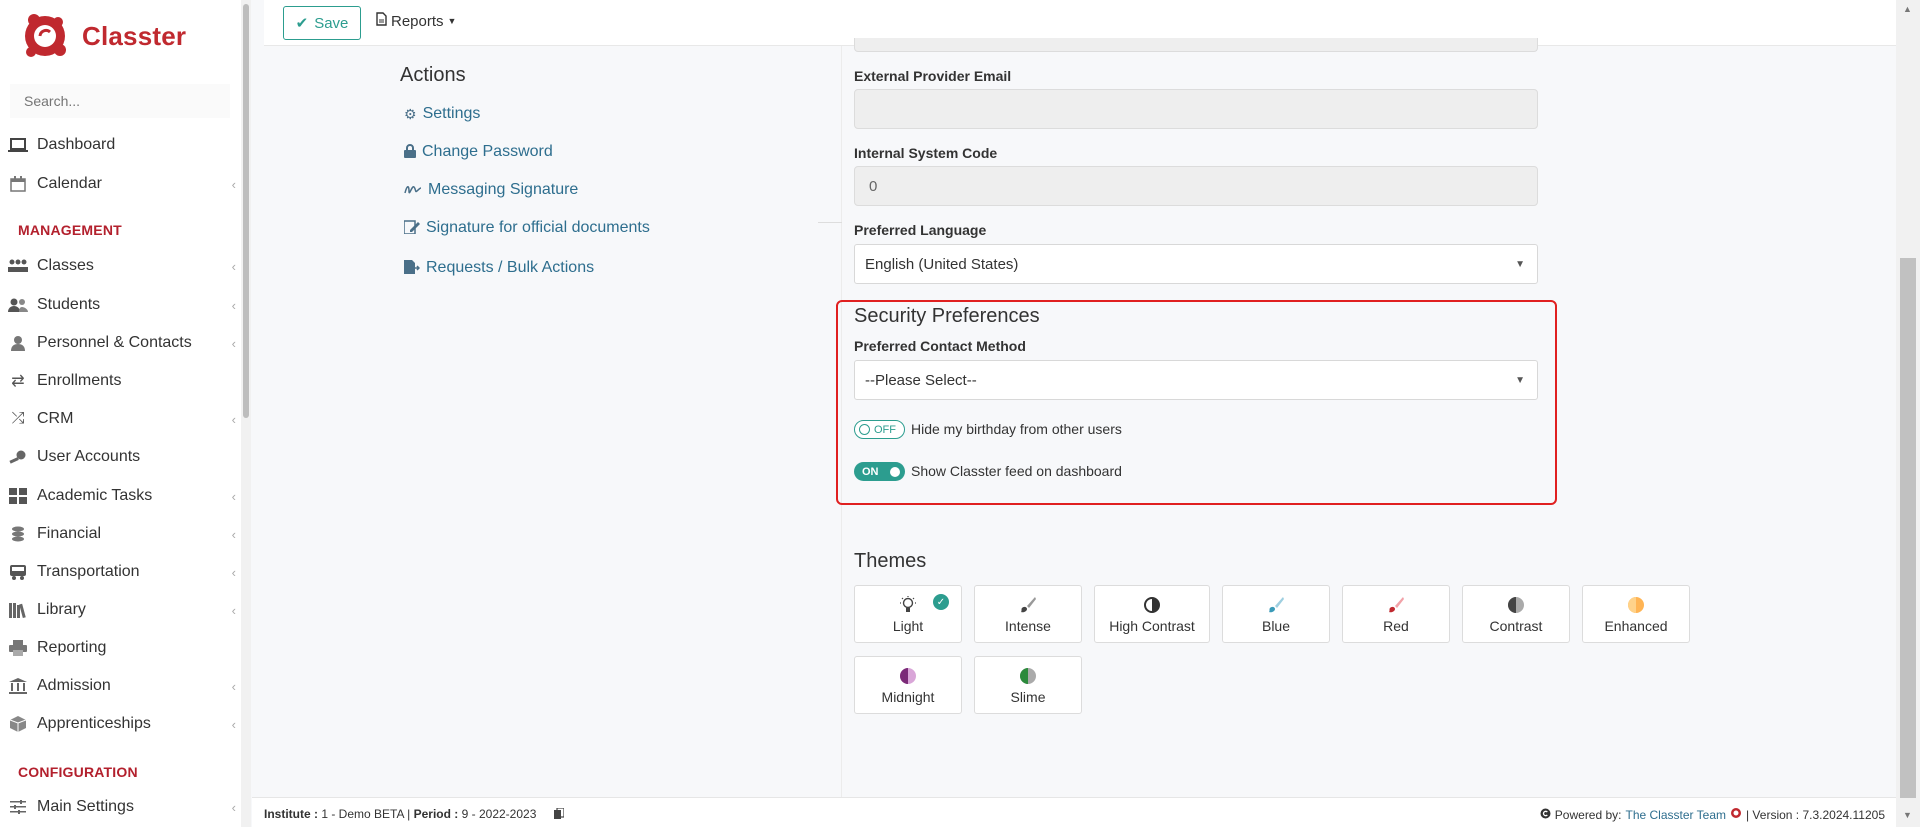 The height and width of the screenshot is (827, 1920). Describe the element at coordinates (1636, 614) in the screenshot. I see `theme-enhanced: Enhanced` at that location.